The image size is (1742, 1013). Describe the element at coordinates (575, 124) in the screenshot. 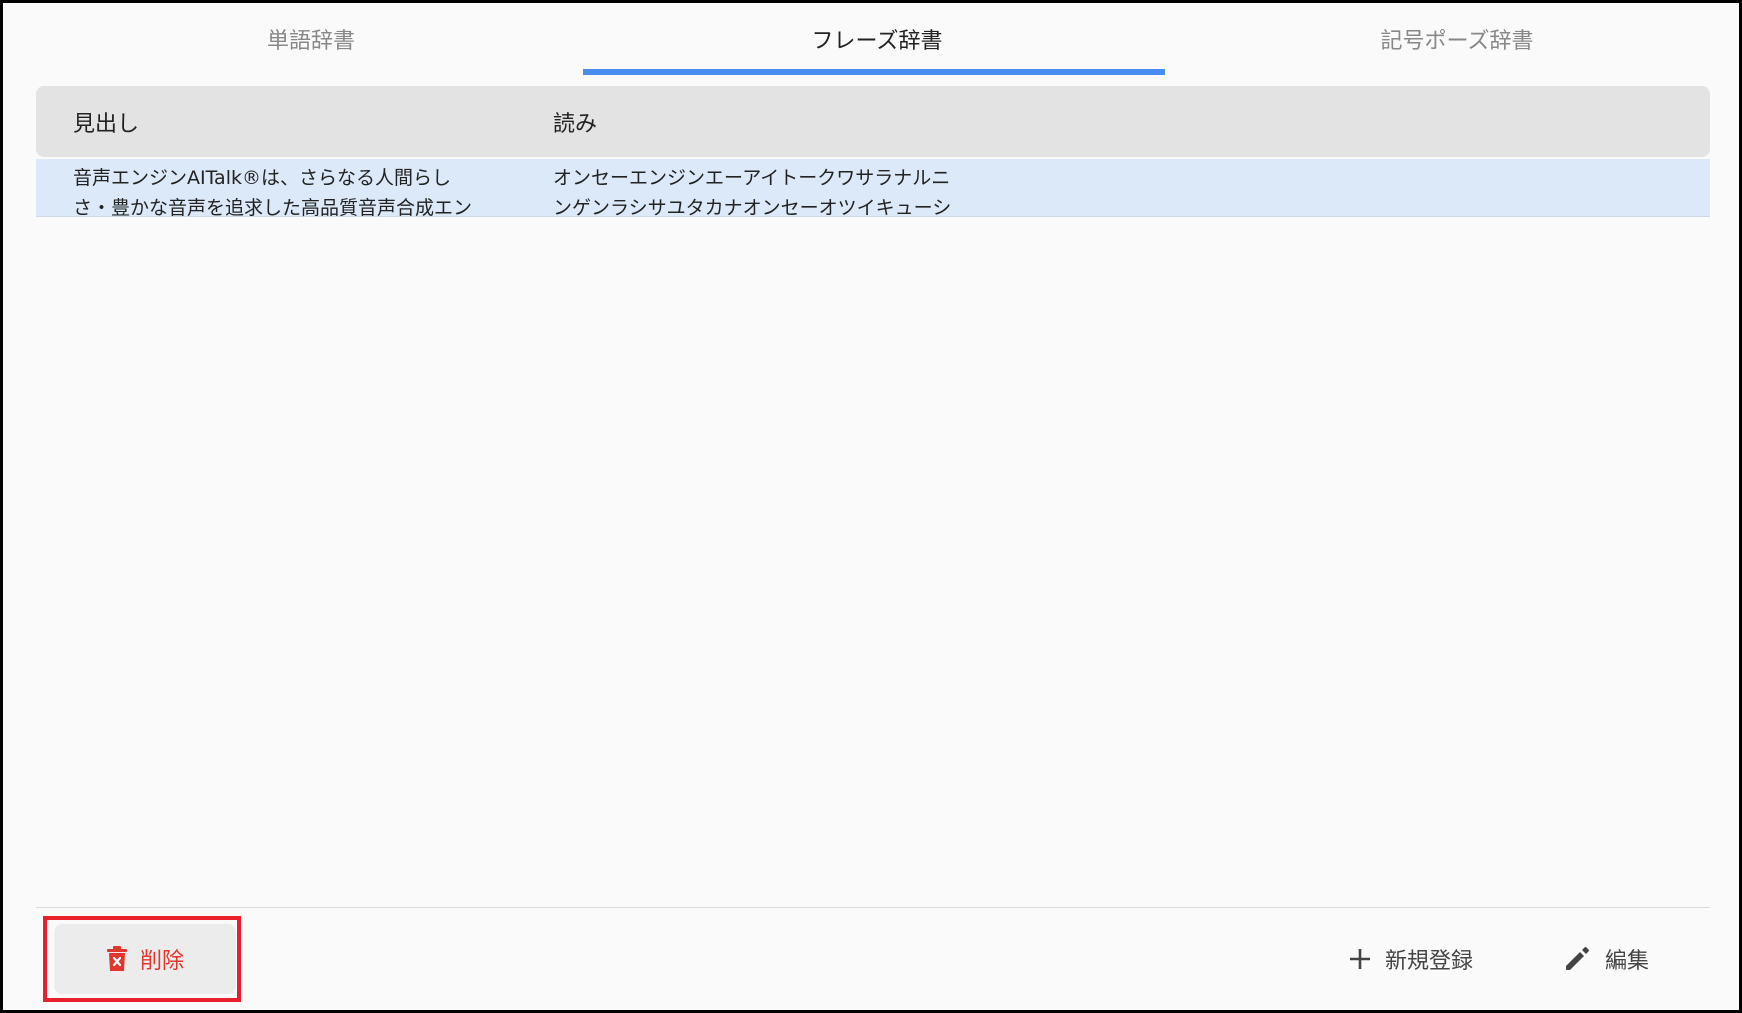

I see `column-header-reading: 読み` at that location.